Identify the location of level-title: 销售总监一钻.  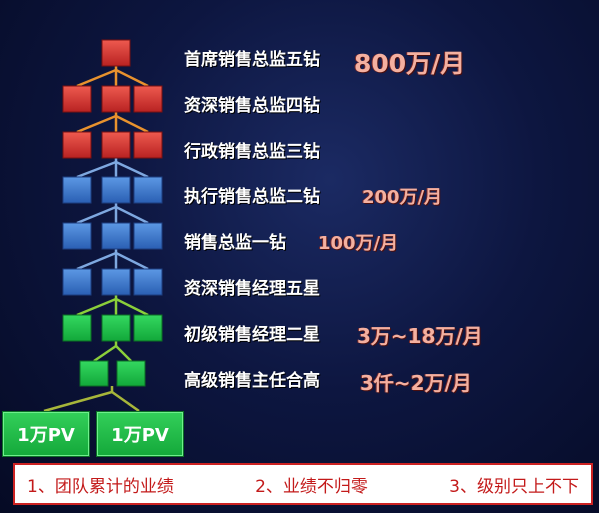
(235, 243).